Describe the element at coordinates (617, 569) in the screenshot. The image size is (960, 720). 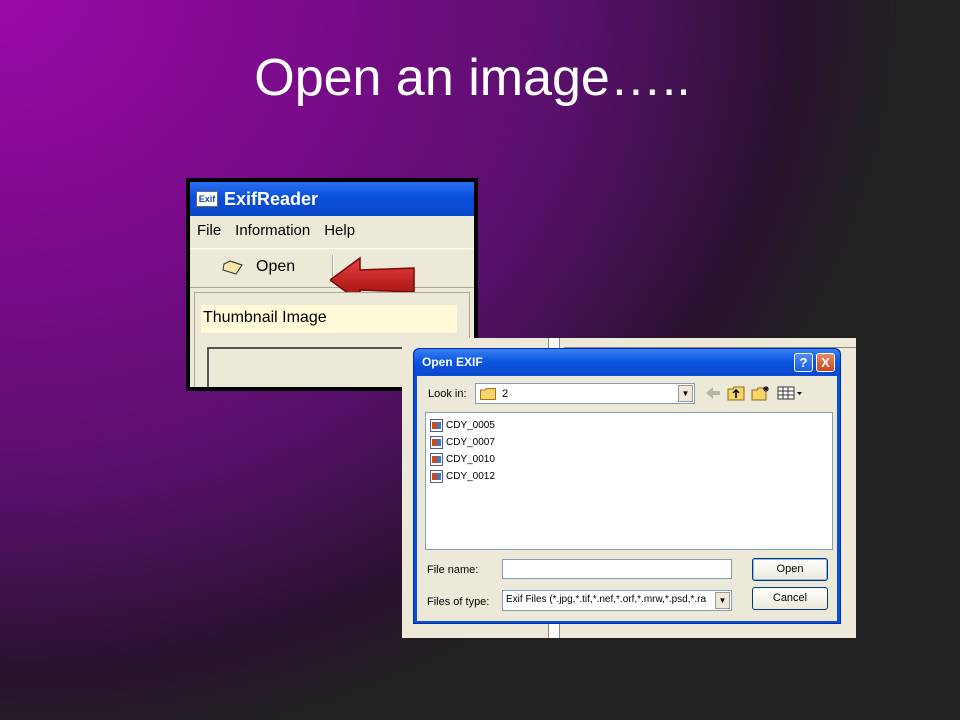
I see `file-name-input` at that location.